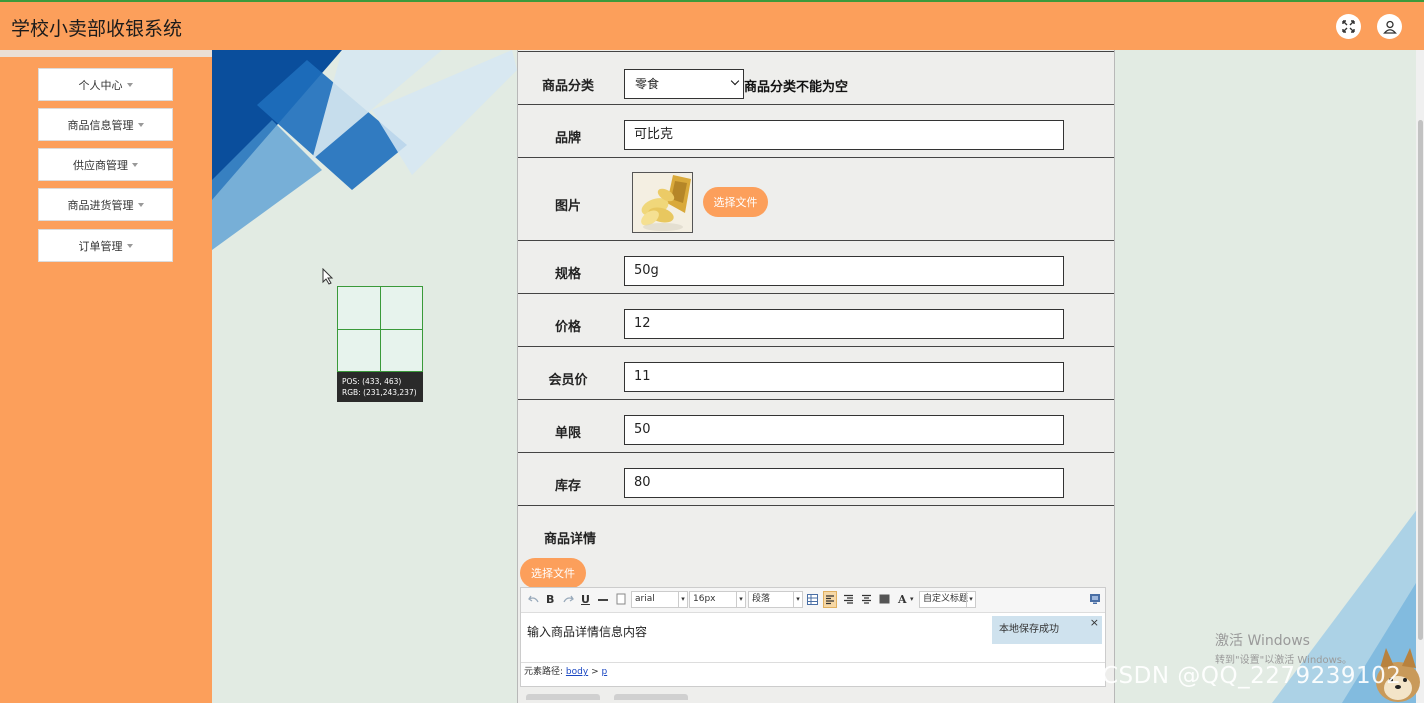  Describe the element at coordinates (106, 53) in the screenshot. I see `sidebar-divider` at that location.